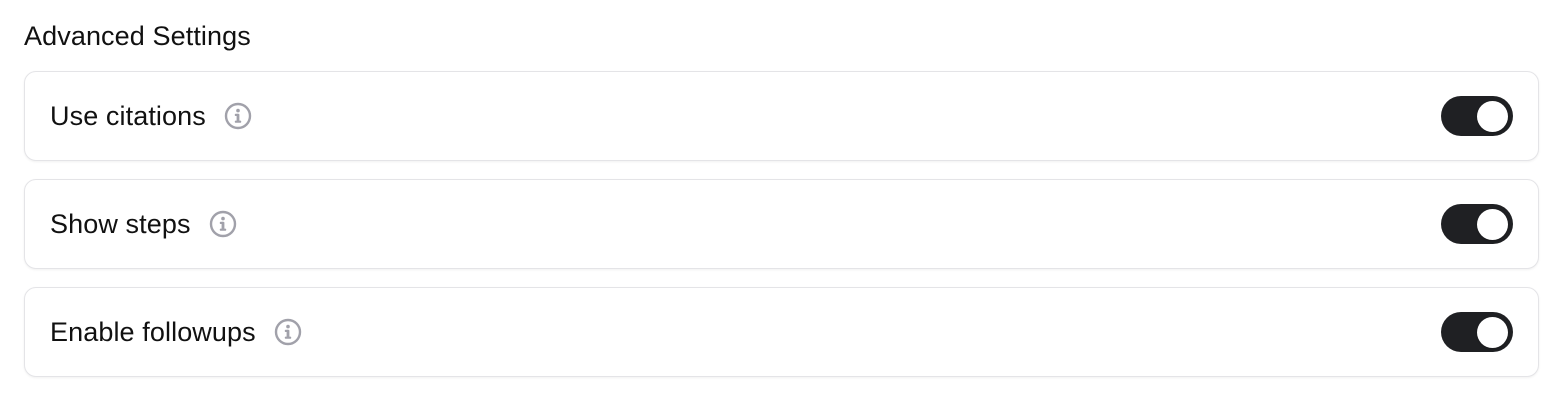 Image resolution: width=1560 pixels, height=410 pixels. I want to click on toggle-show-steps, so click(1477, 224).